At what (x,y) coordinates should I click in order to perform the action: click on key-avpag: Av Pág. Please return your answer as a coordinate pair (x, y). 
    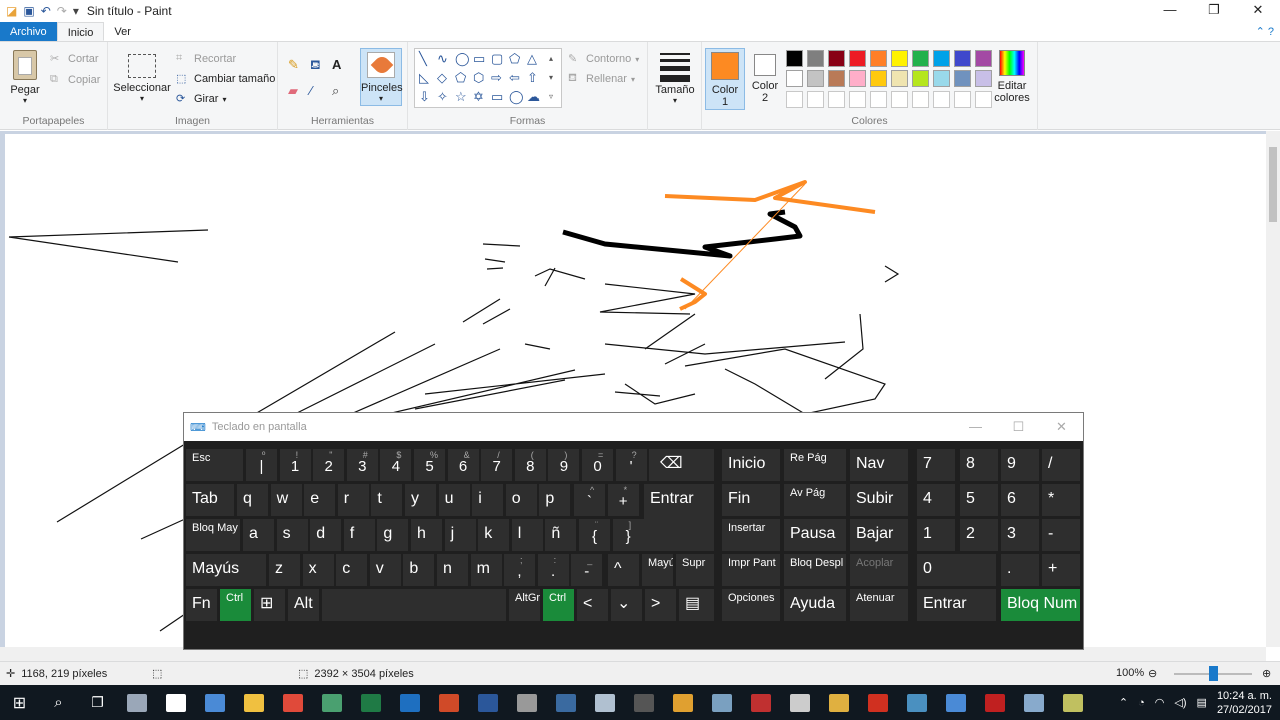
    Looking at the image, I should click on (815, 500).